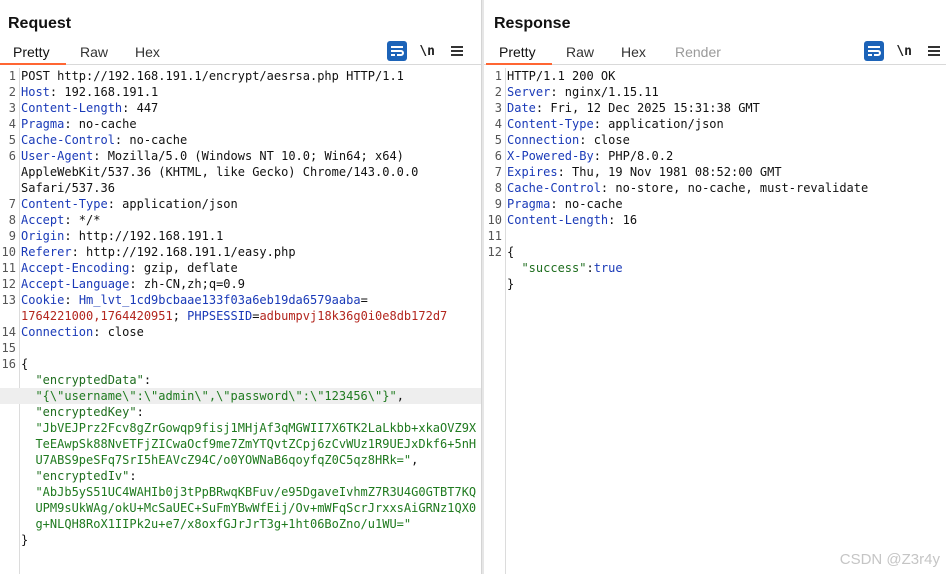 This screenshot has height=574, width=946. Describe the element at coordinates (43, 236) in the screenshot. I see `code-token: Origin` at that location.